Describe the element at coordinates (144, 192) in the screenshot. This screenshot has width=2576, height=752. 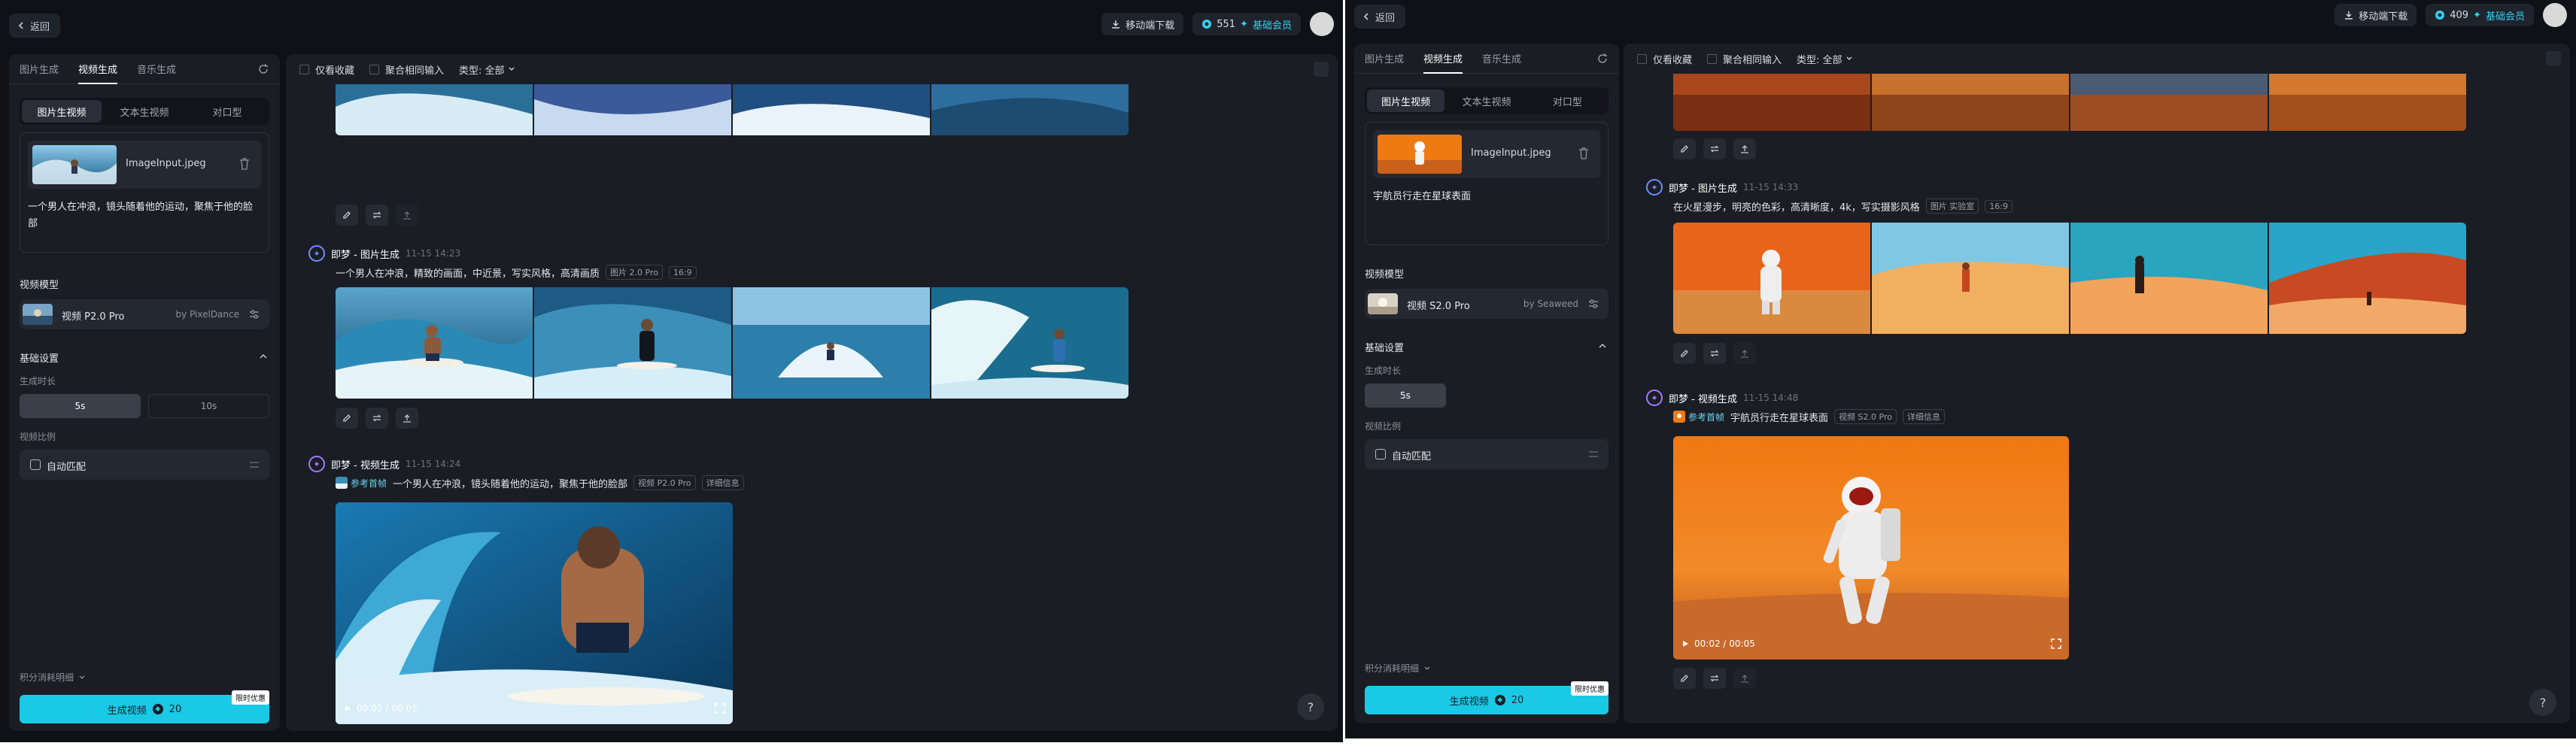
I see `prompt-input-box: ImageInput.jpeg 一个男人在冲浪，镜头随着他的运动，聚焦于他的脸部` at that location.